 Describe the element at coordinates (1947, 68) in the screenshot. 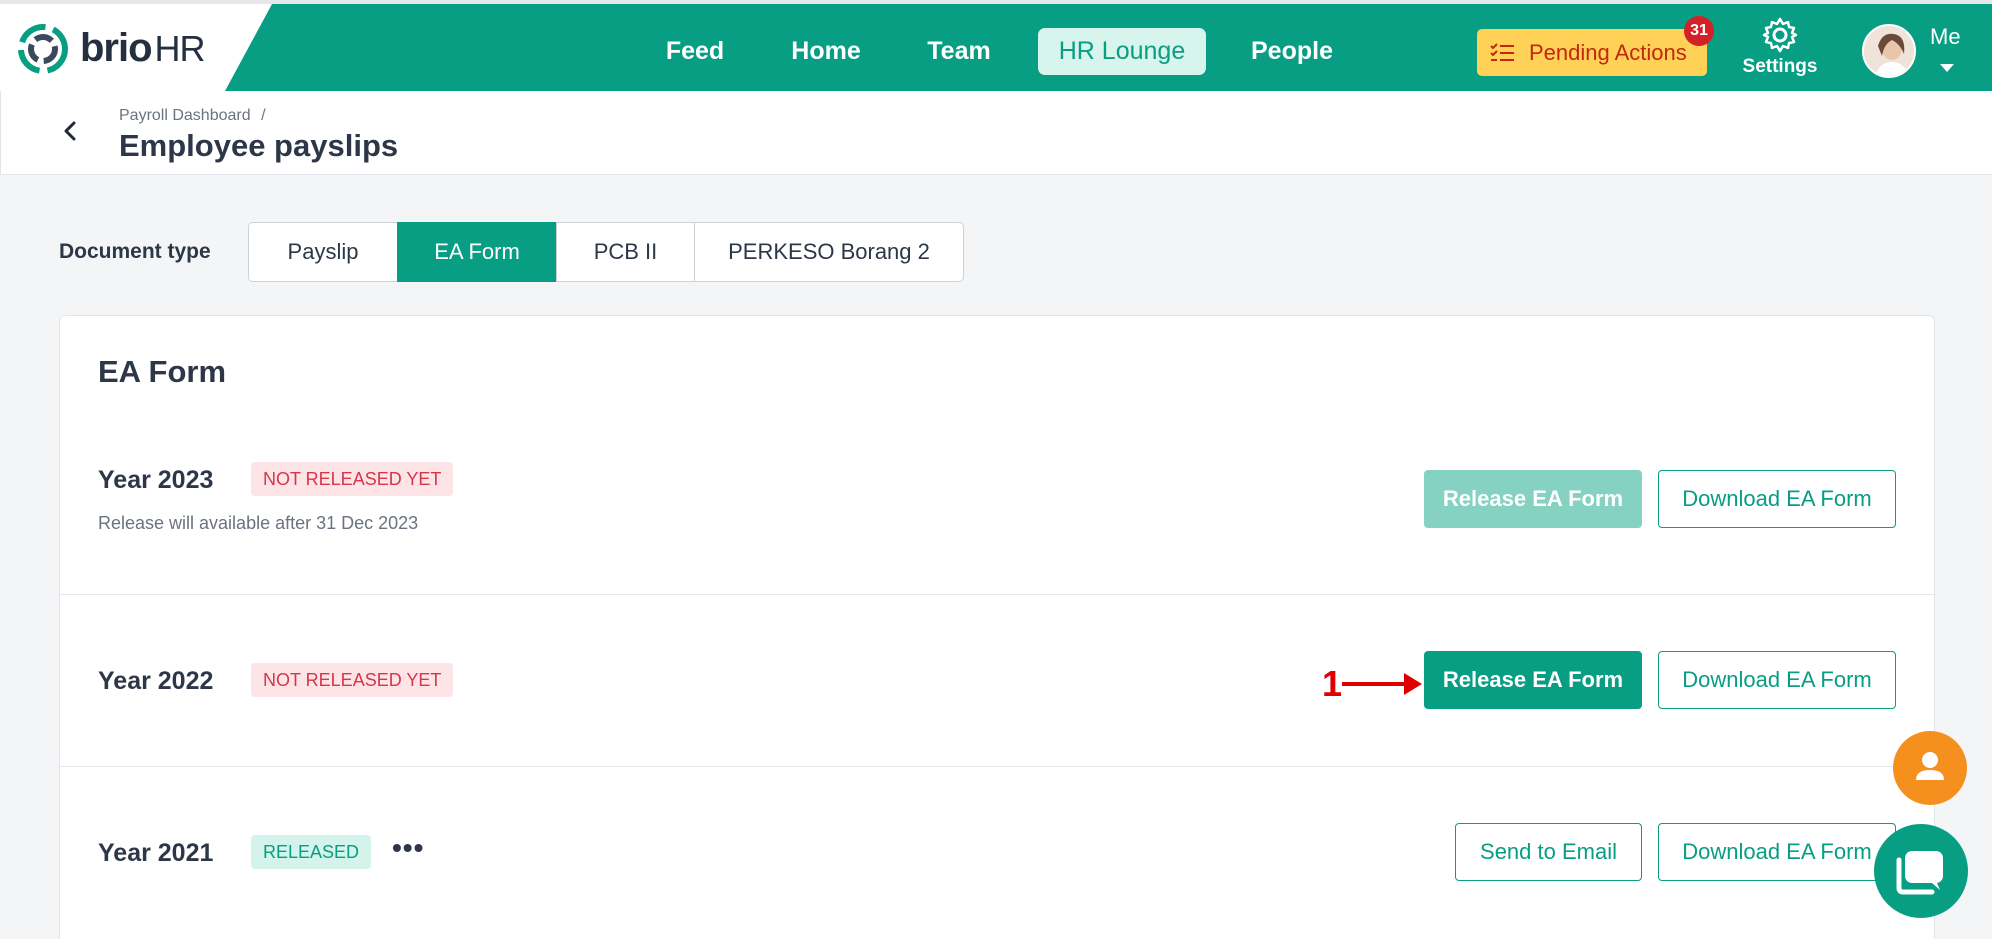

I see `chevron-down-icon` at that location.